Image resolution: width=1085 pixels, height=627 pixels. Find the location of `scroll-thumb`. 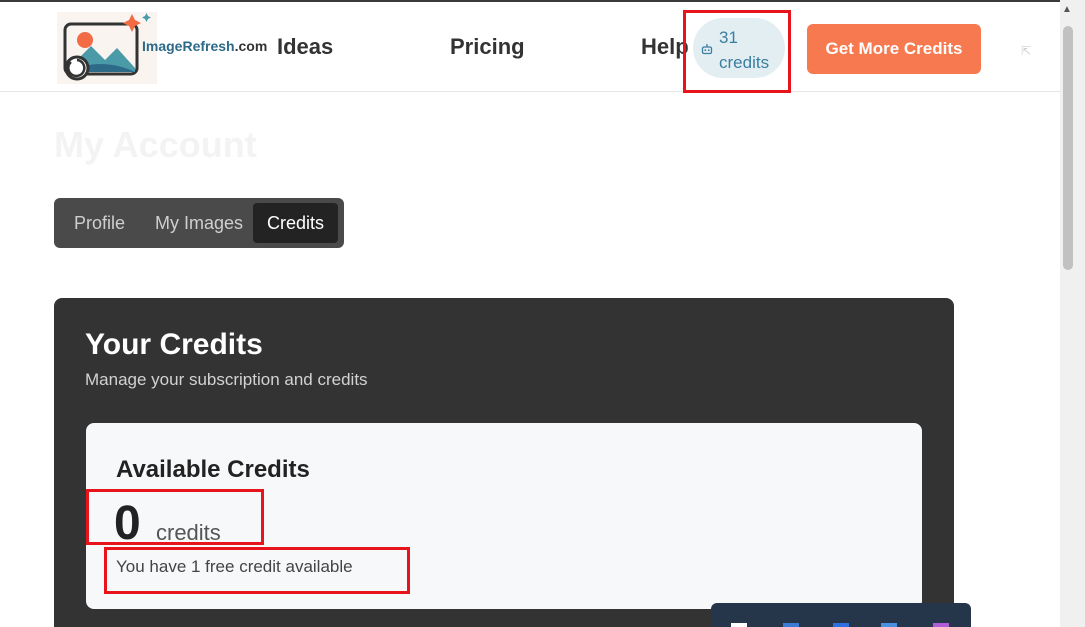

scroll-thumb is located at coordinates (1068, 148).